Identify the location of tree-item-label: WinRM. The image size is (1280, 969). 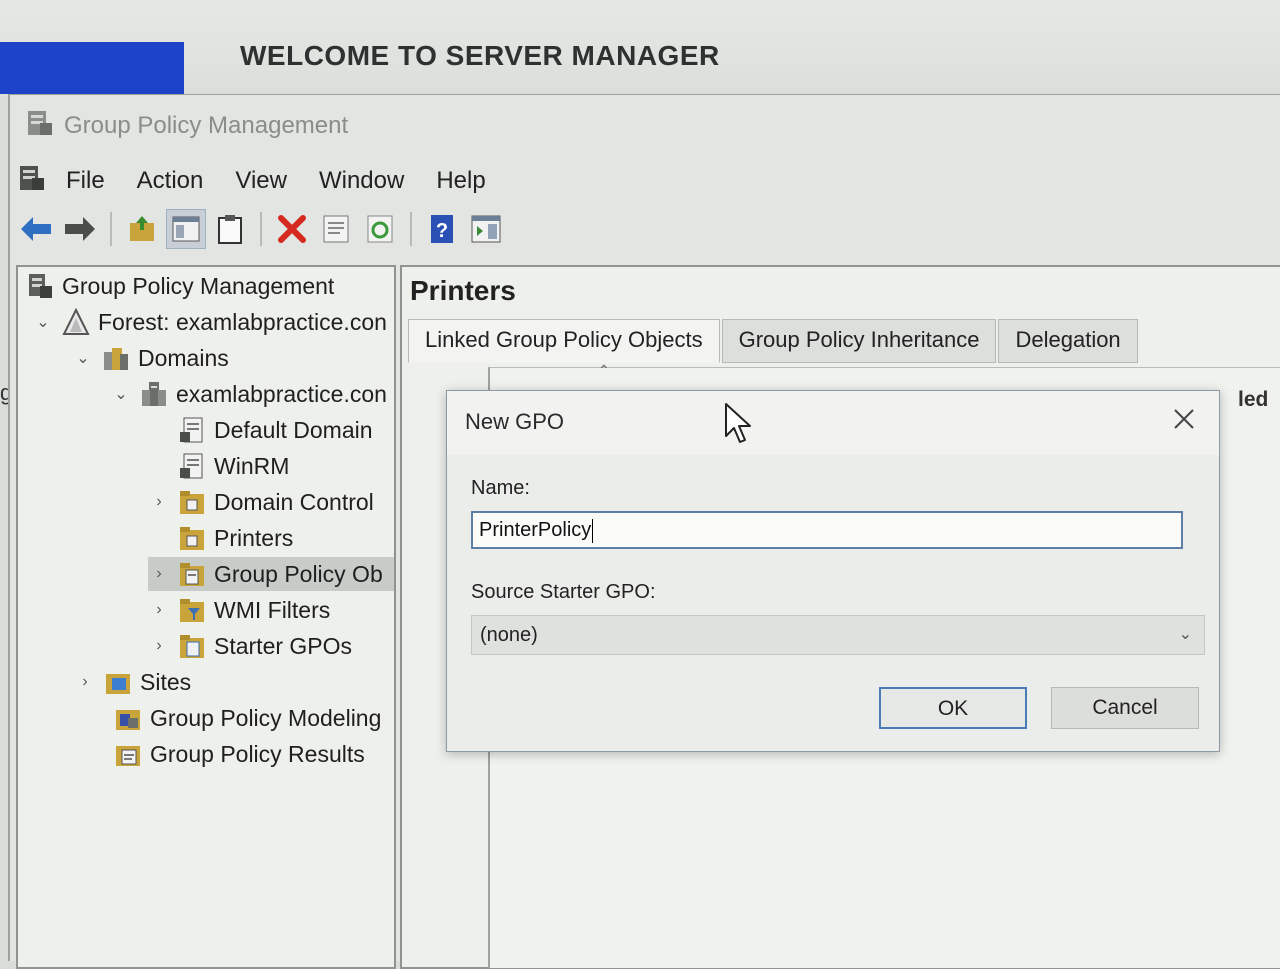
(252, 465).